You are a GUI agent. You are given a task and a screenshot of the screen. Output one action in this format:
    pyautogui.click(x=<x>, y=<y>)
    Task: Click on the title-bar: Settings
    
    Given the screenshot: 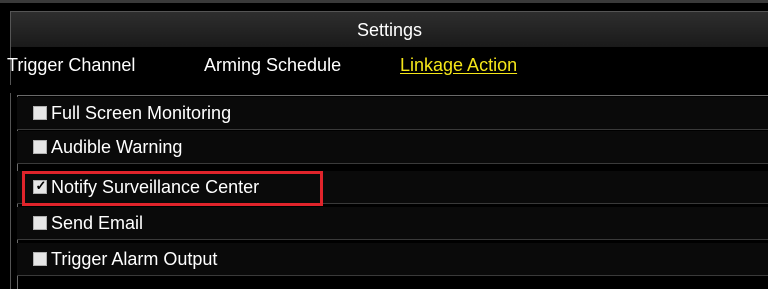 What is the action you would take?
    pyautogui.click(x=389, y=29)
    